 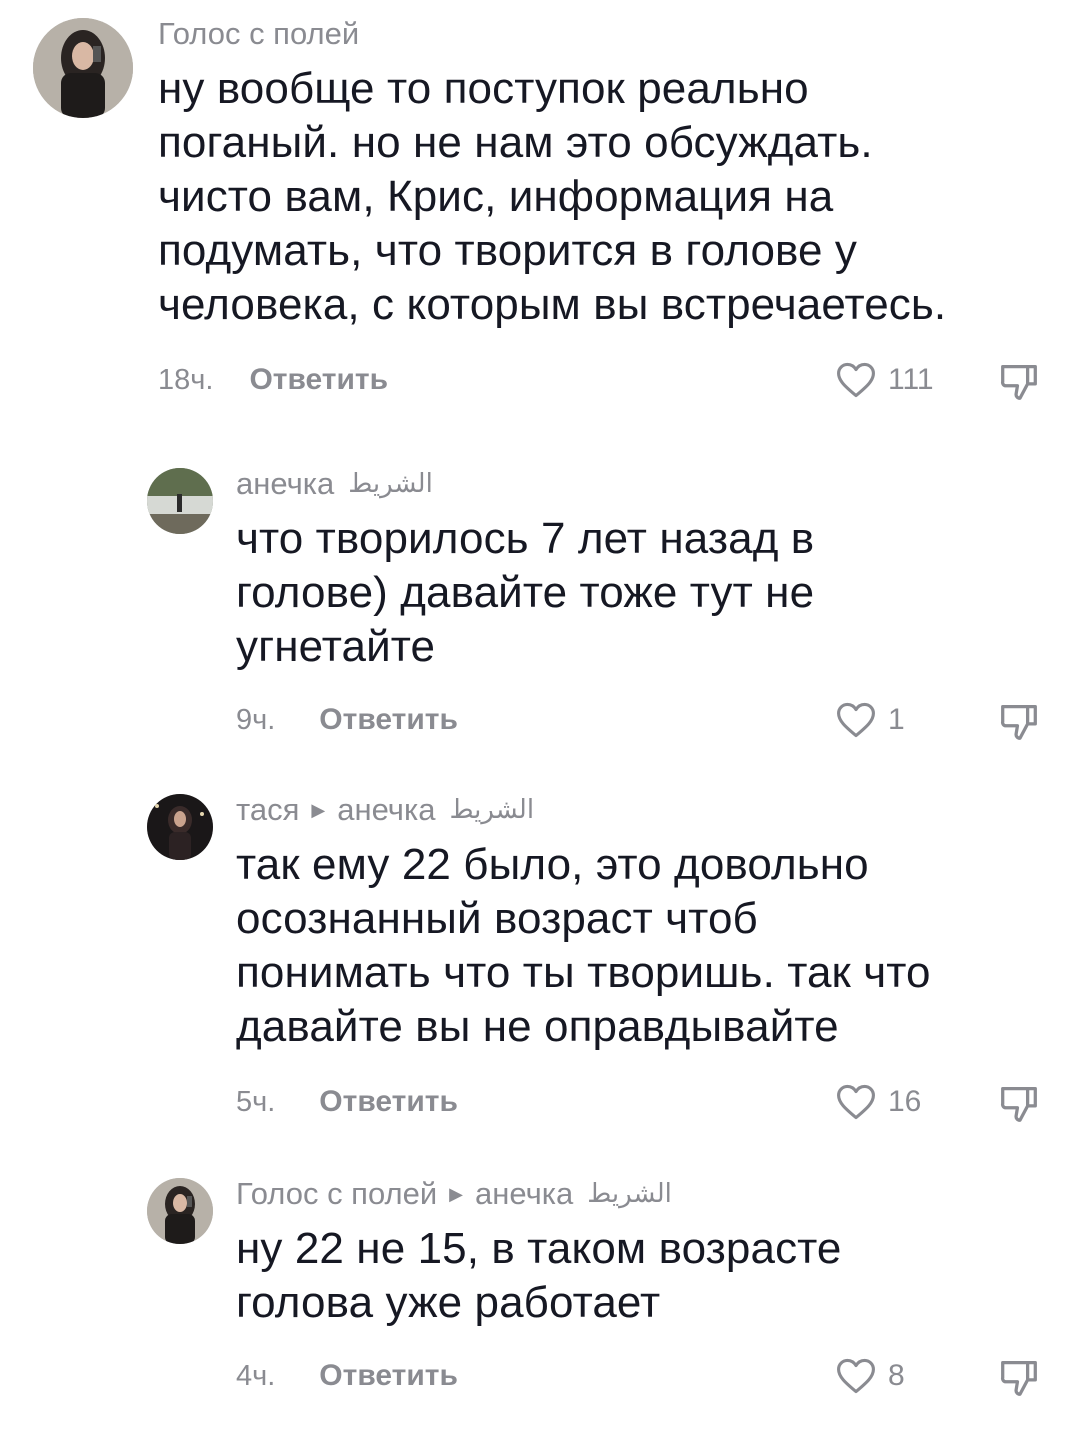 What do you see at coordinates (256, 1101) in the screenshot?
I see `comment-time: 5ч.` at bounding box center [256, 1101].